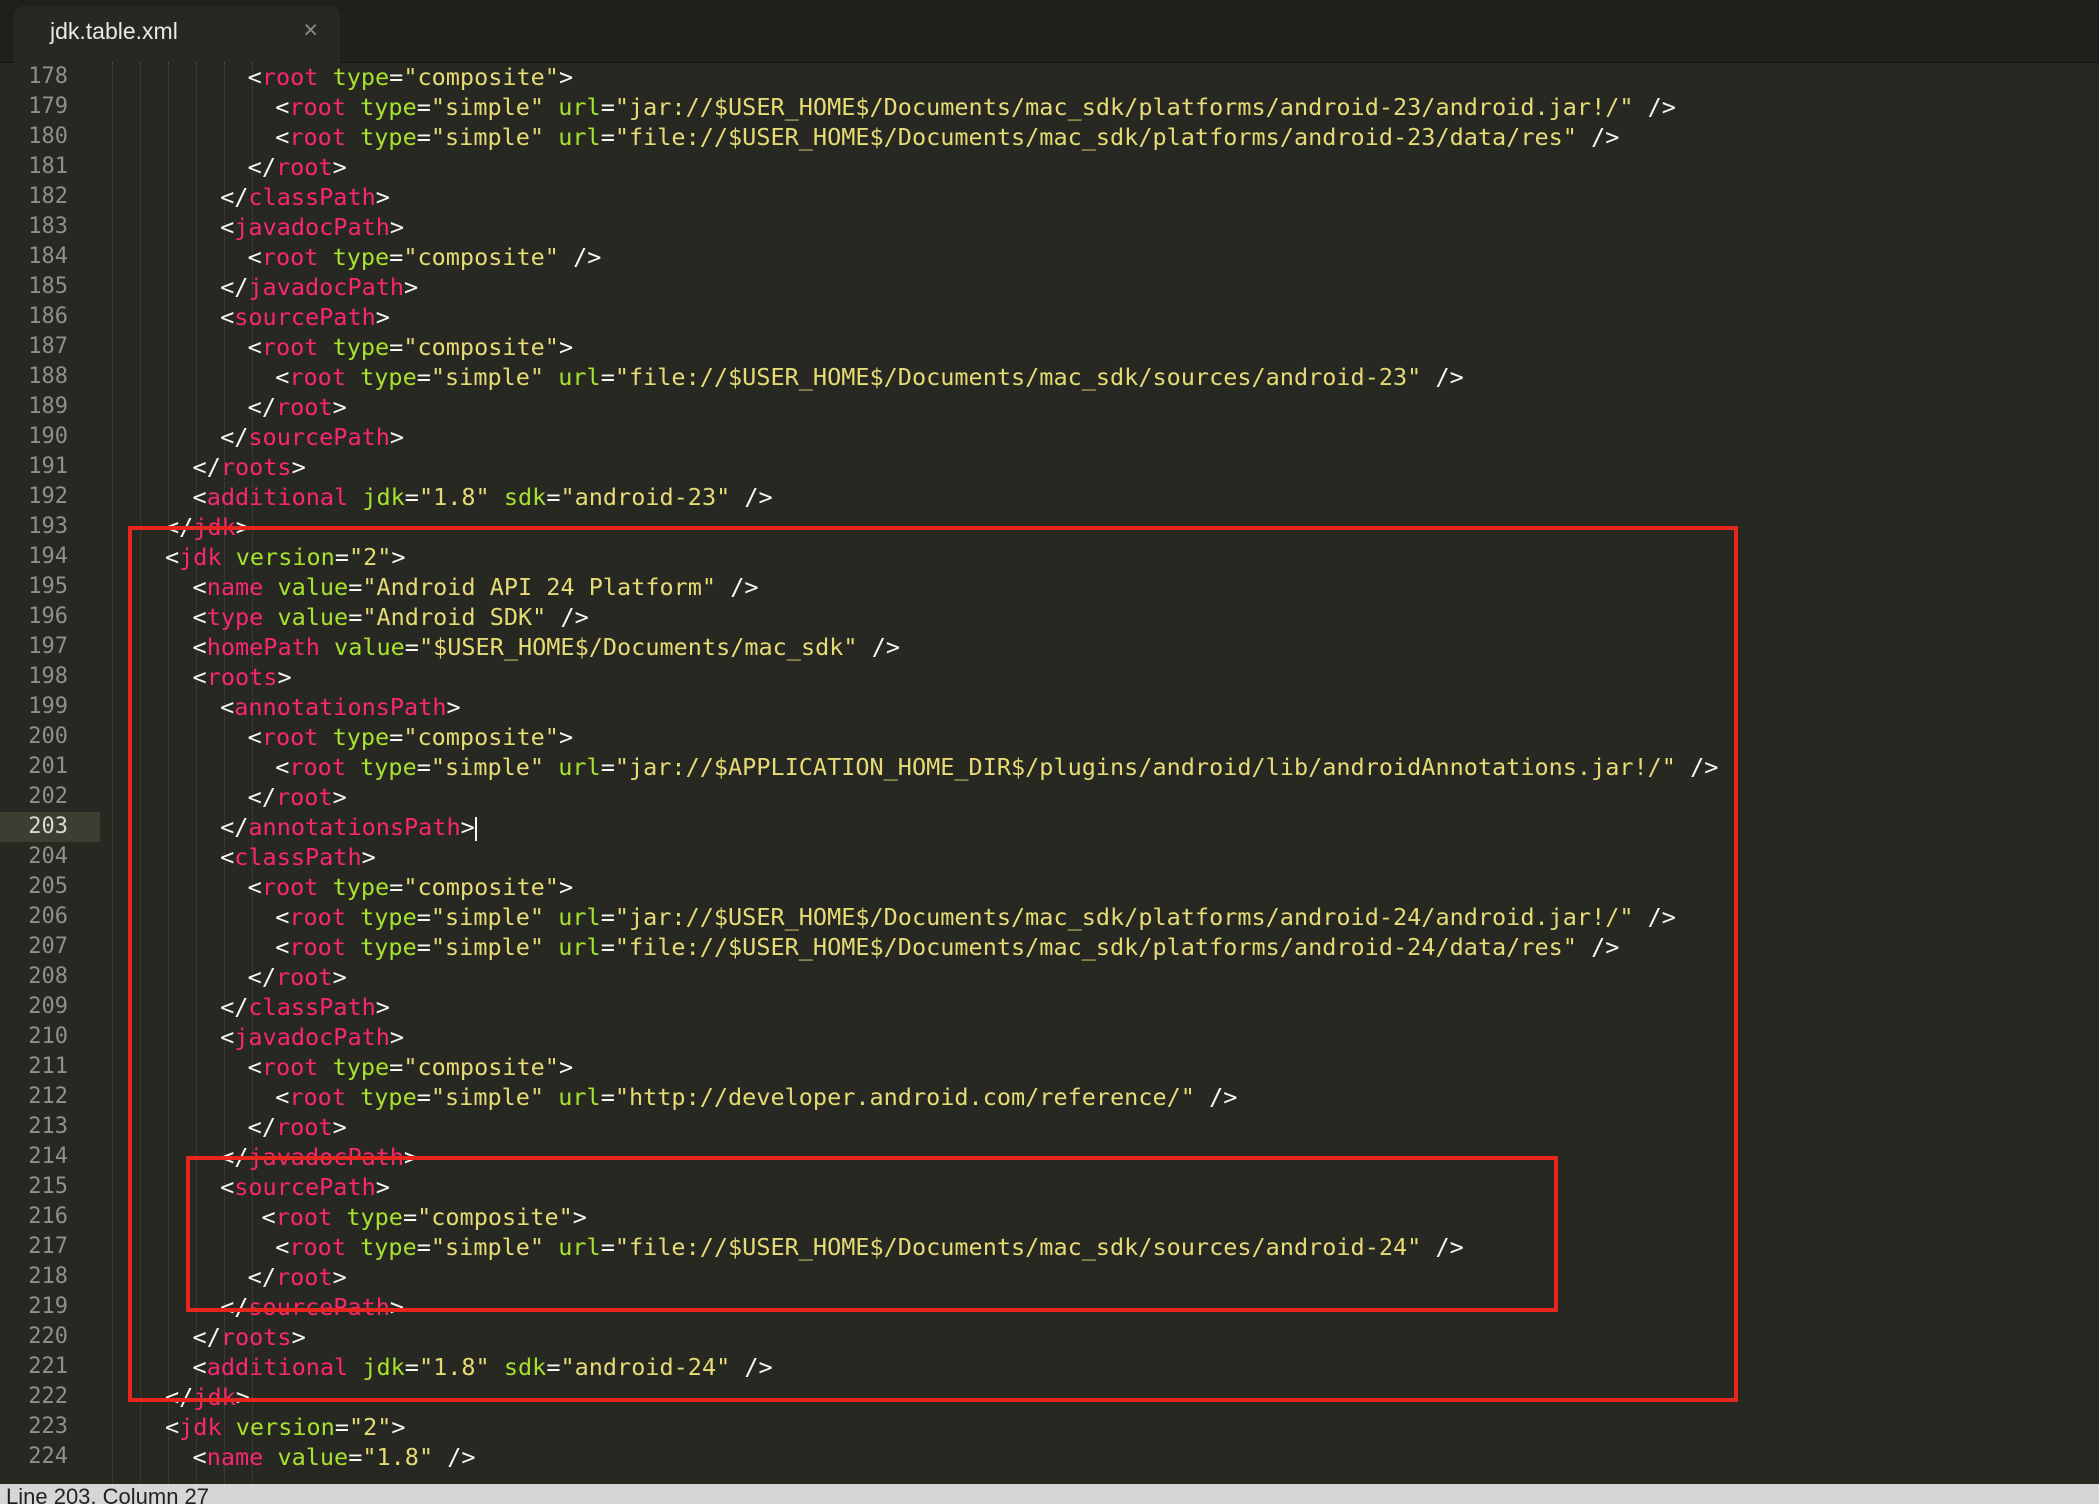  Describe the element at coordinates (48, 1186) in the screenshot. I see `line-number: 215` at that location.